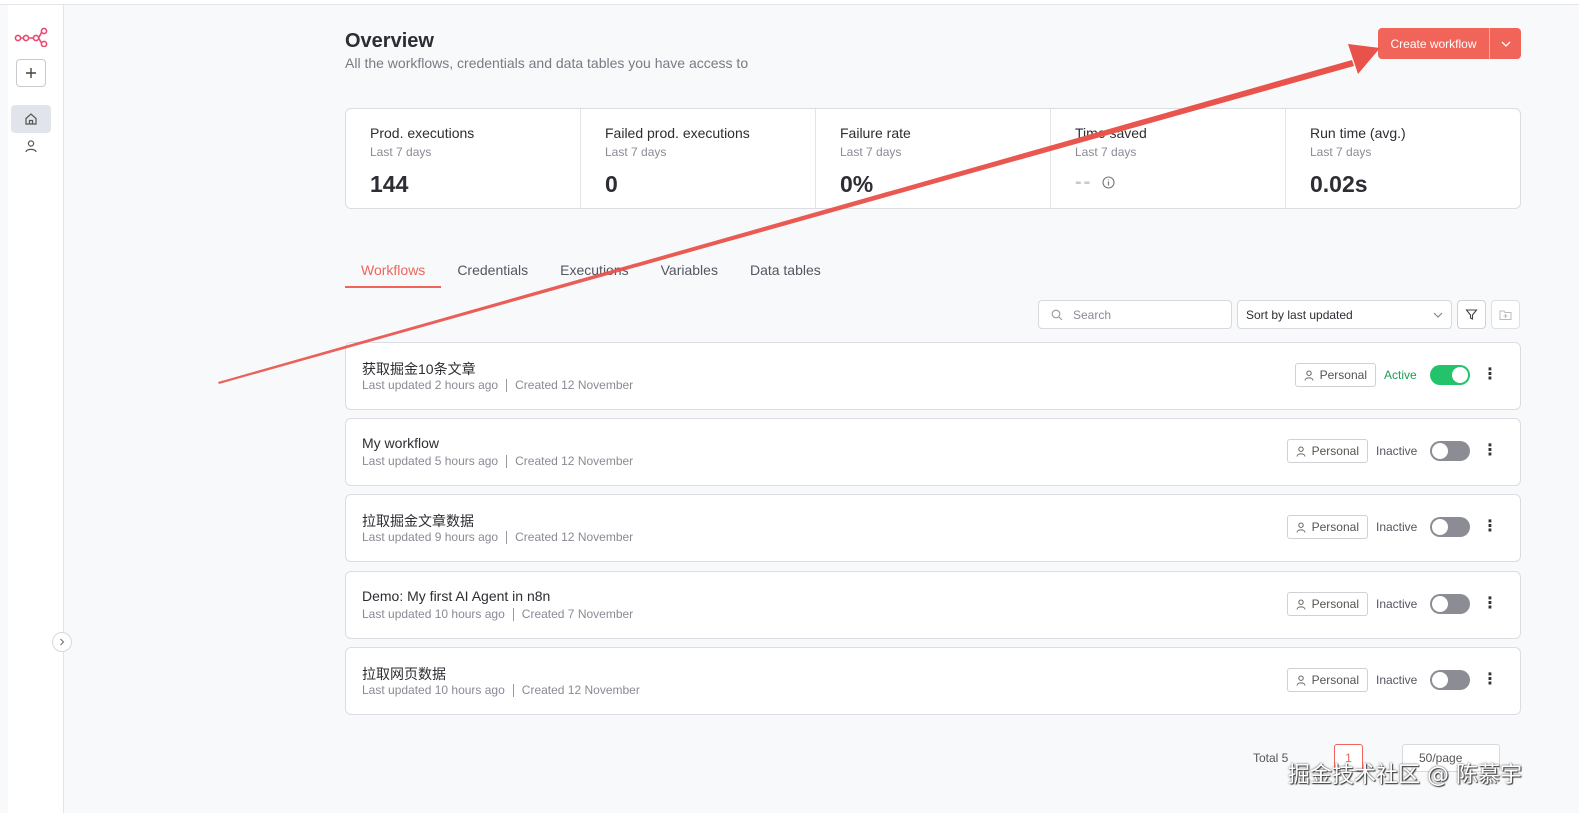  I want to click on create-options-dropdown, so click(1505, 43).